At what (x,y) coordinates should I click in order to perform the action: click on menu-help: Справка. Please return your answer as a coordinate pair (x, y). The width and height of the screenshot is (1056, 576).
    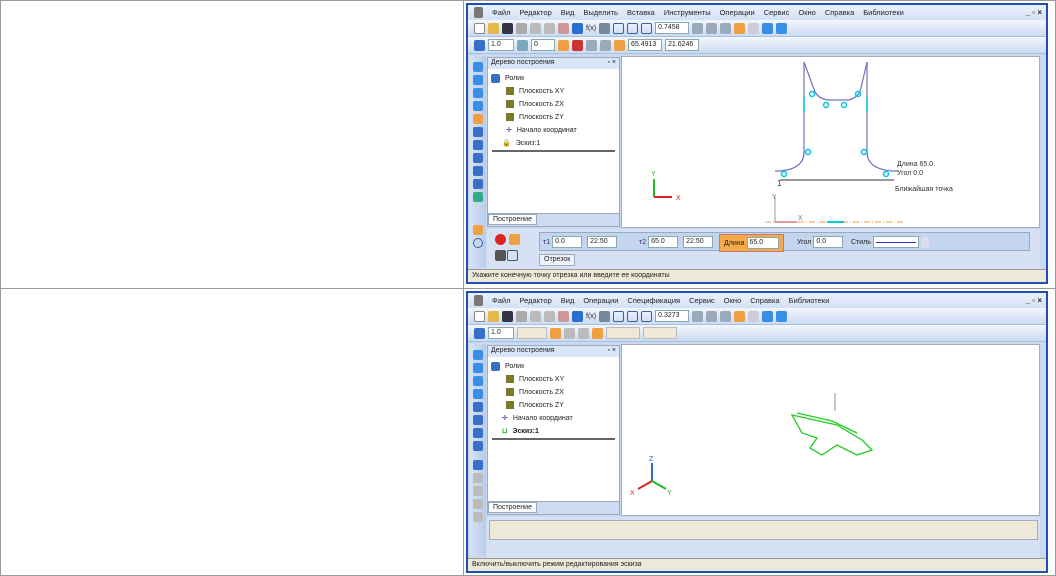
    Looking at the image, I should click on (764, 300).